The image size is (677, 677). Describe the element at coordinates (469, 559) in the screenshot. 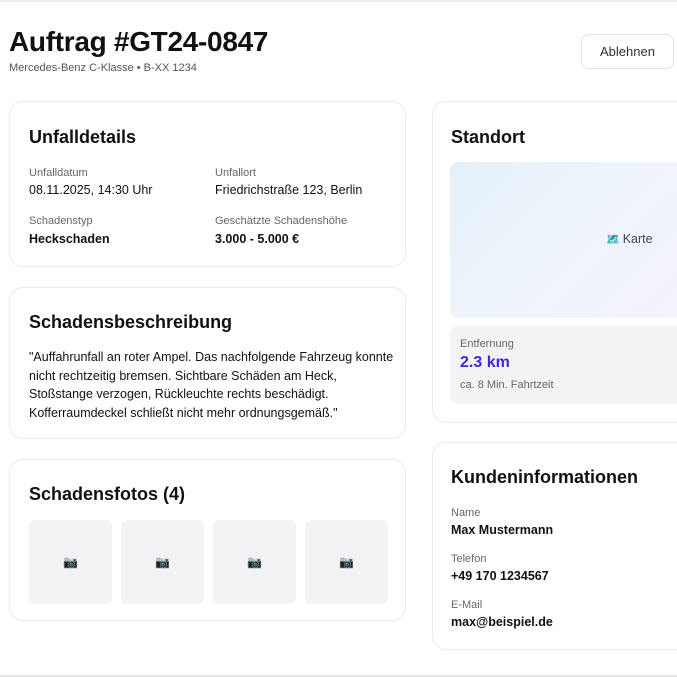

I see `customer-phone-label: Telefon` at that location.